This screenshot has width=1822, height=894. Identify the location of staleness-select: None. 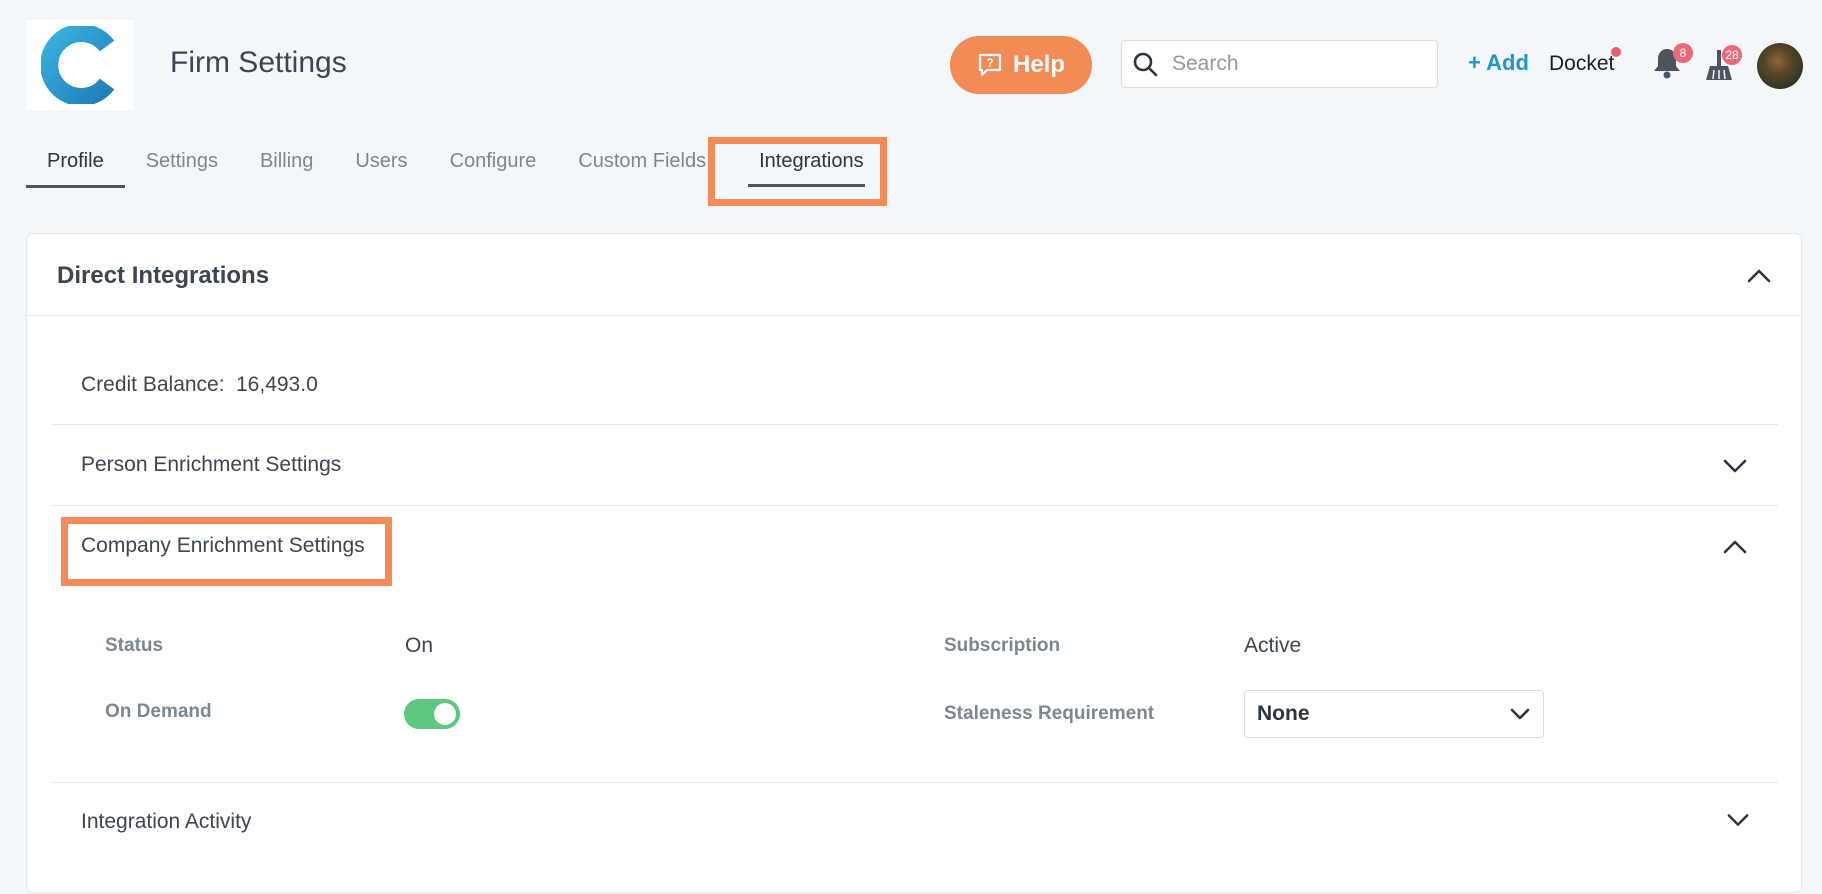
(1394, 714).